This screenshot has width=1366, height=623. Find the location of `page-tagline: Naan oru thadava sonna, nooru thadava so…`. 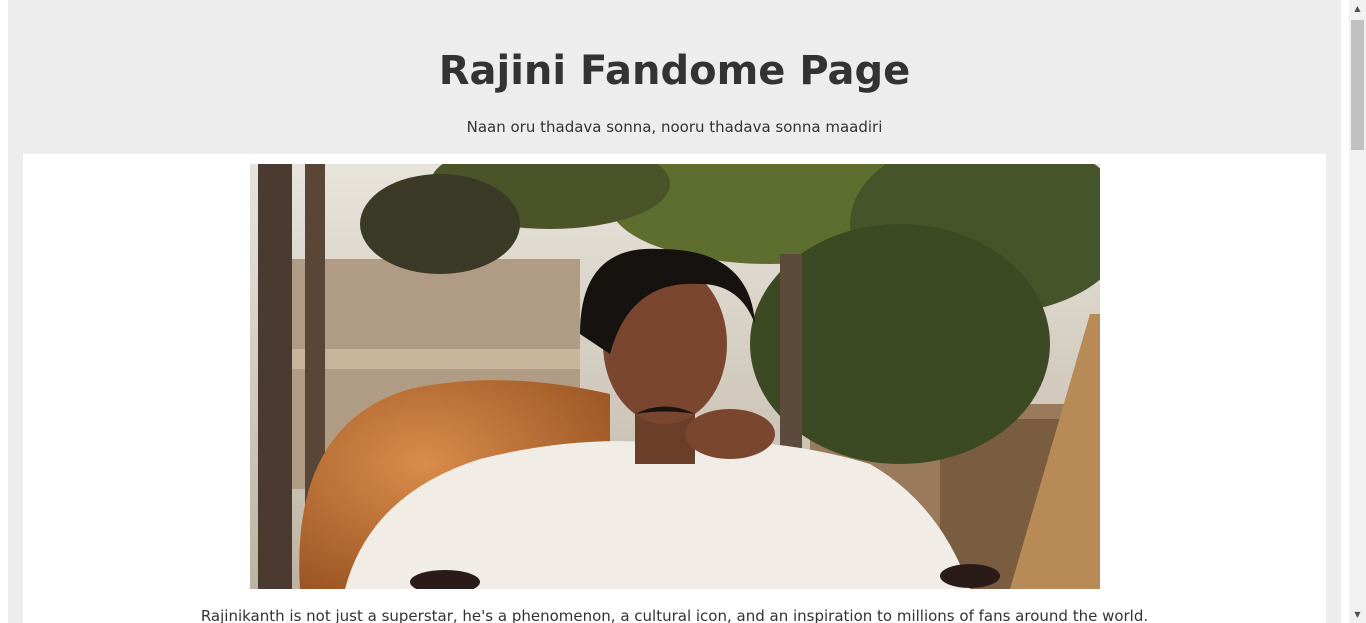

page-tagline: Naan oru thadava sonna, nooru thadava so… is located at coordinates (674, 127).